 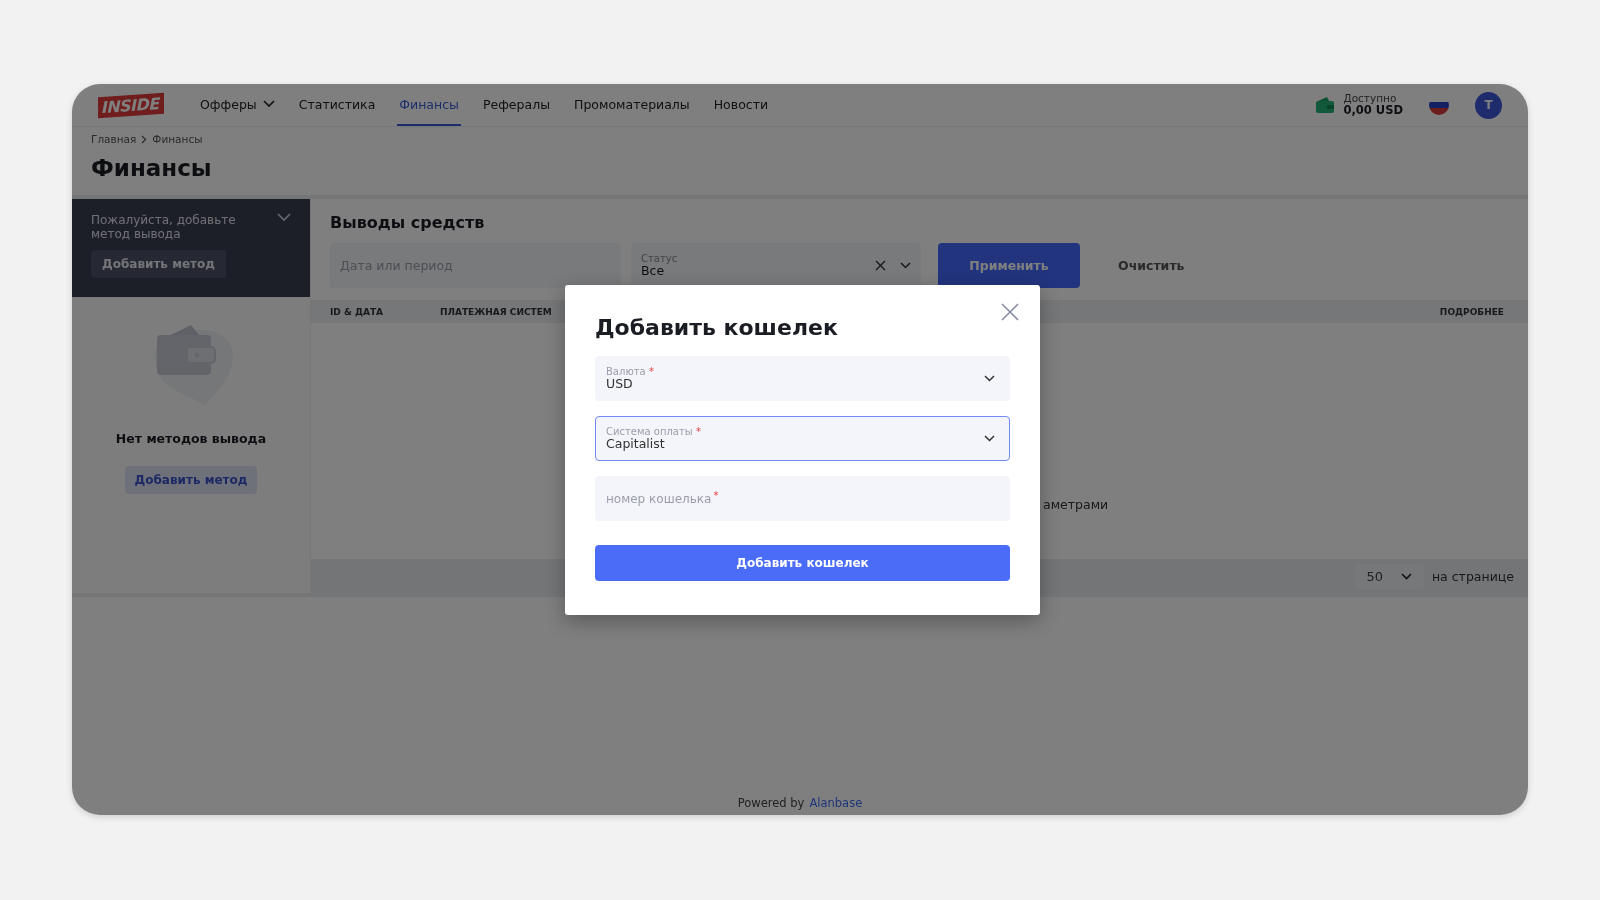 What do you see at coordinates (357, 311) in the screenshot?
I see `column-header: ID & ДАТА` at bounding box center [357, 311].